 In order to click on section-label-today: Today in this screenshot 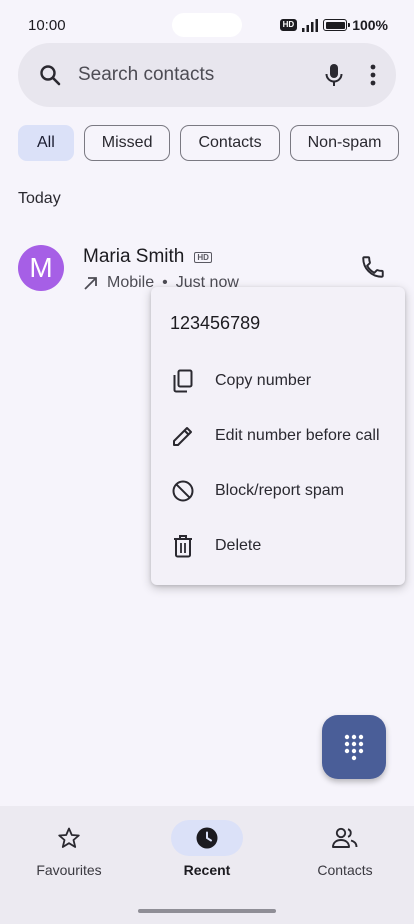, I will do `click(39, 198)`.